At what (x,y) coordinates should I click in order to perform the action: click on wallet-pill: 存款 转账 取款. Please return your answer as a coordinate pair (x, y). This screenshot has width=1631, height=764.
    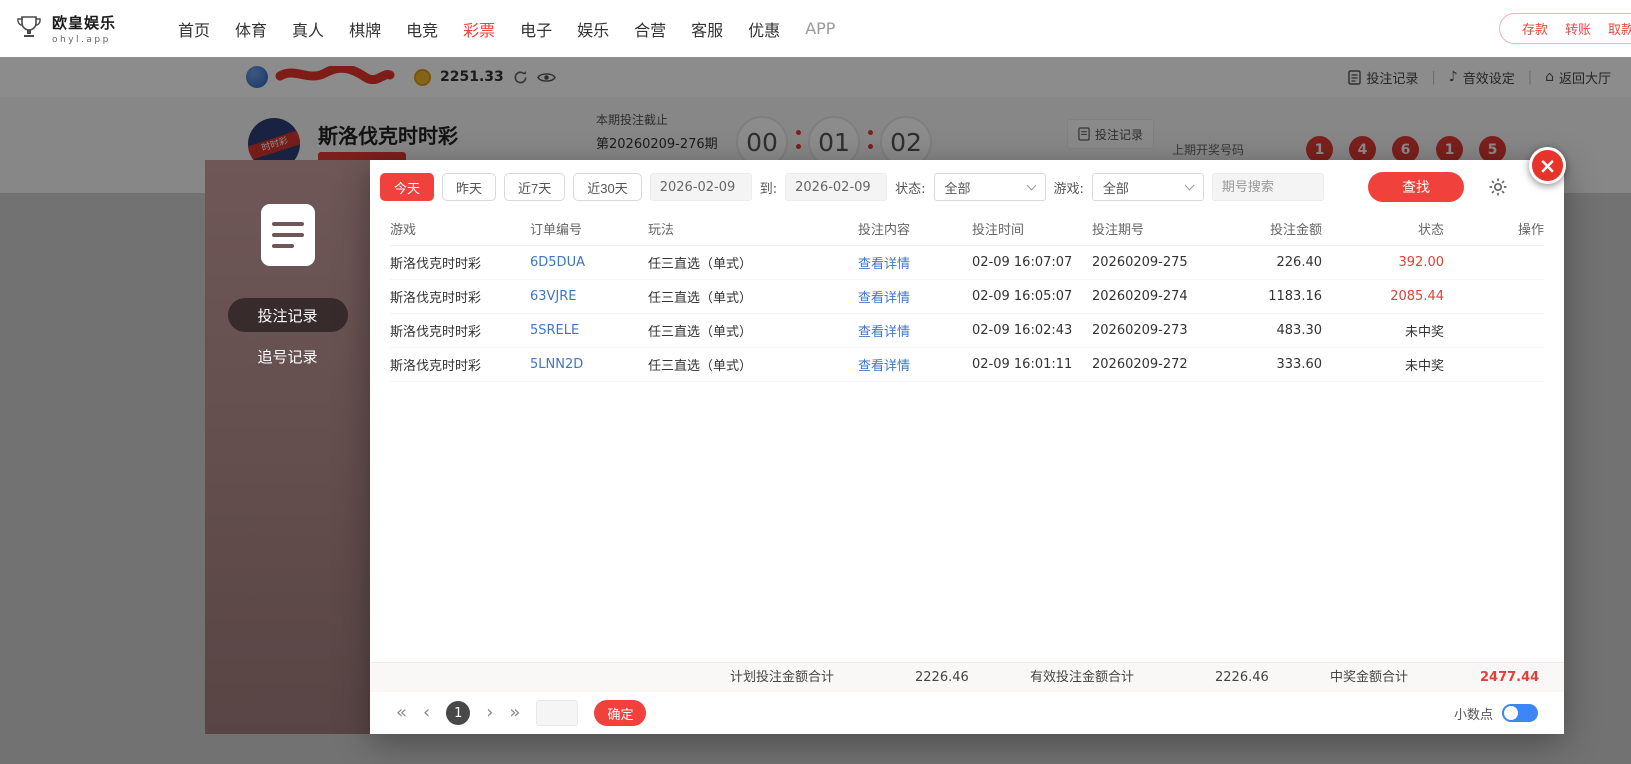
    Looking at the image, I should click on (1564, 28).